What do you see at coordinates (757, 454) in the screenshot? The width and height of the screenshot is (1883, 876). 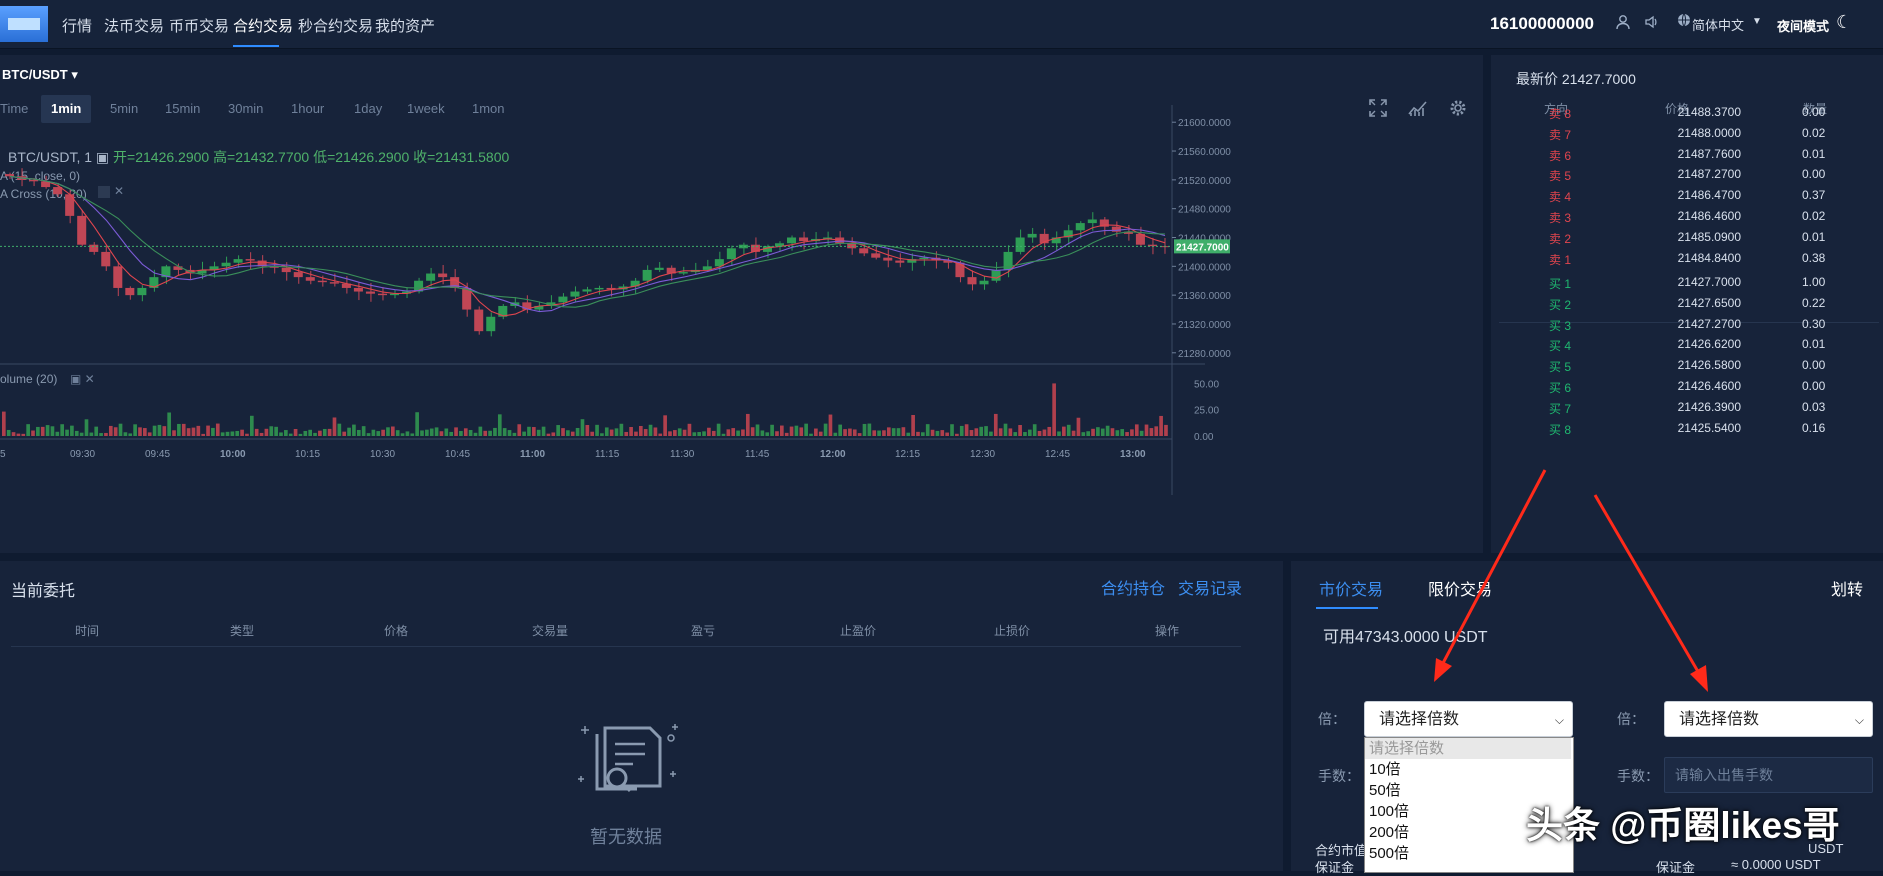 I see `time-tick-label: 11:45` at bounding box center [757, 454].